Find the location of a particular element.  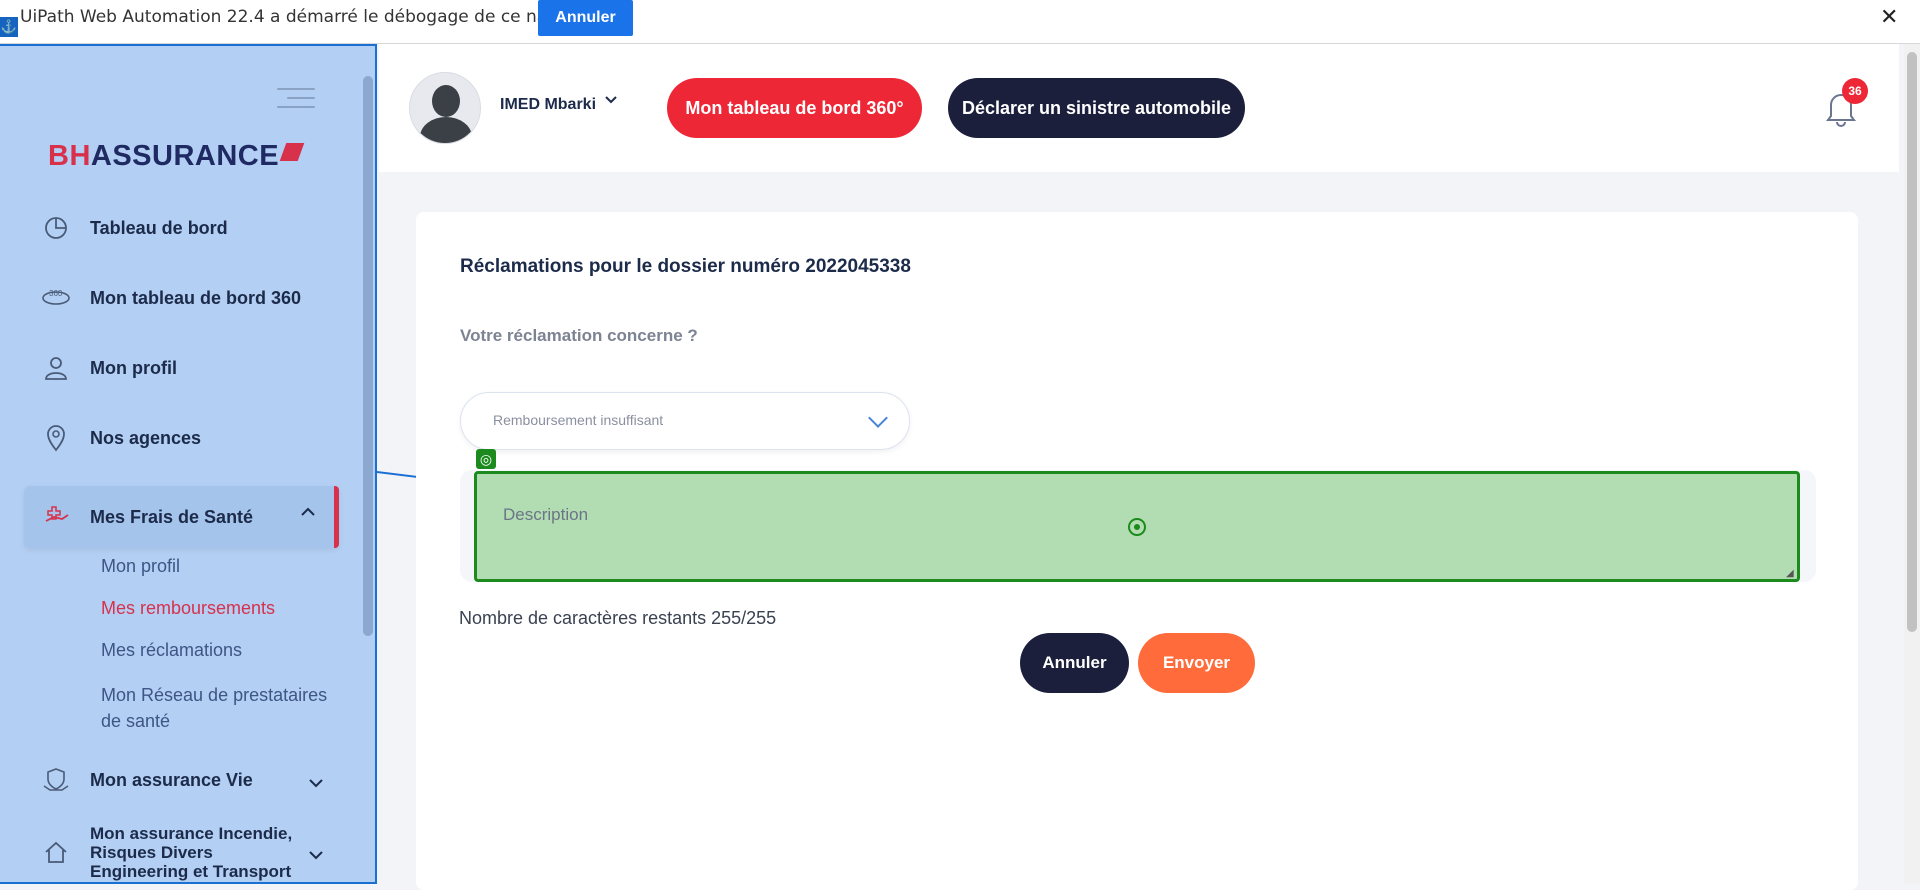

pie-chart-icon is located at coordinates (56, 228).